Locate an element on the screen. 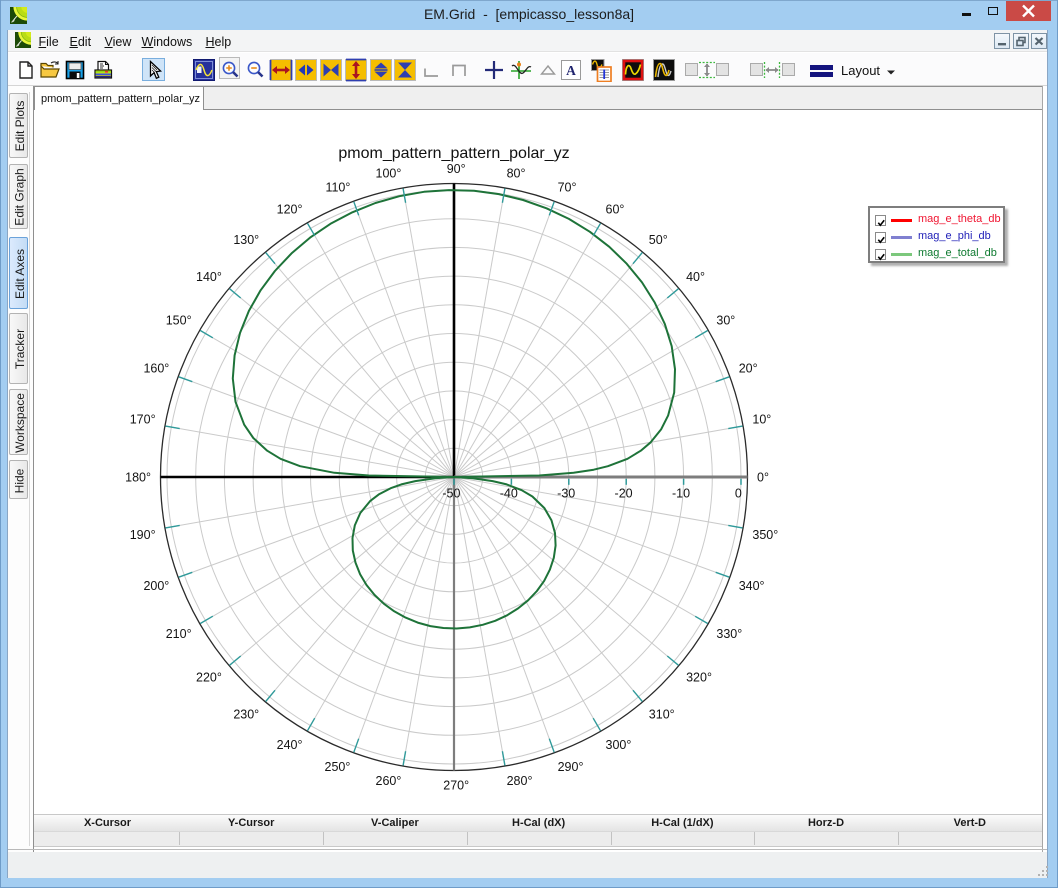 The image size is (1058, 888). svg-text: -20 is located at coordinates (624, 494).